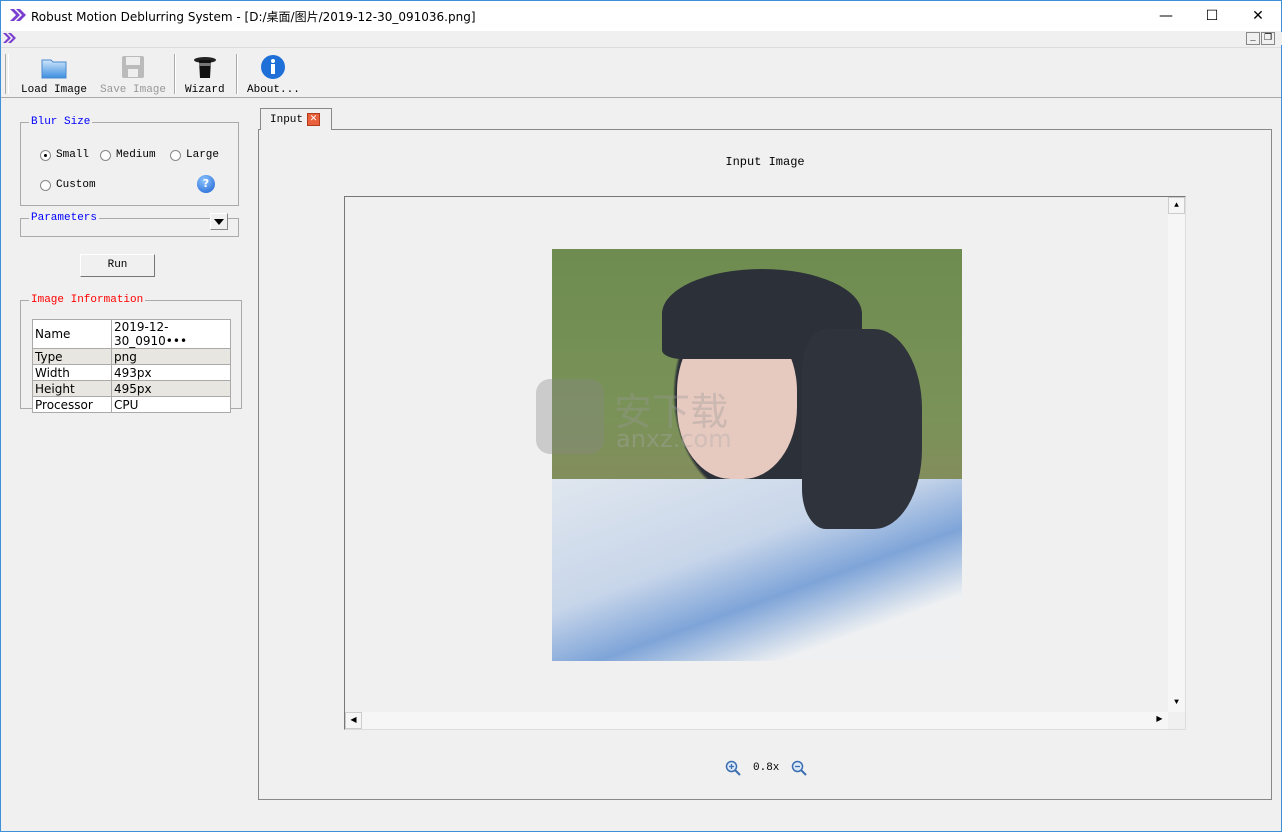 This screenshot has width=1282, height=832. Describe the element at coordinates (765, 162) in the screenshot. I see `viewer-title: Input Image` at that location.